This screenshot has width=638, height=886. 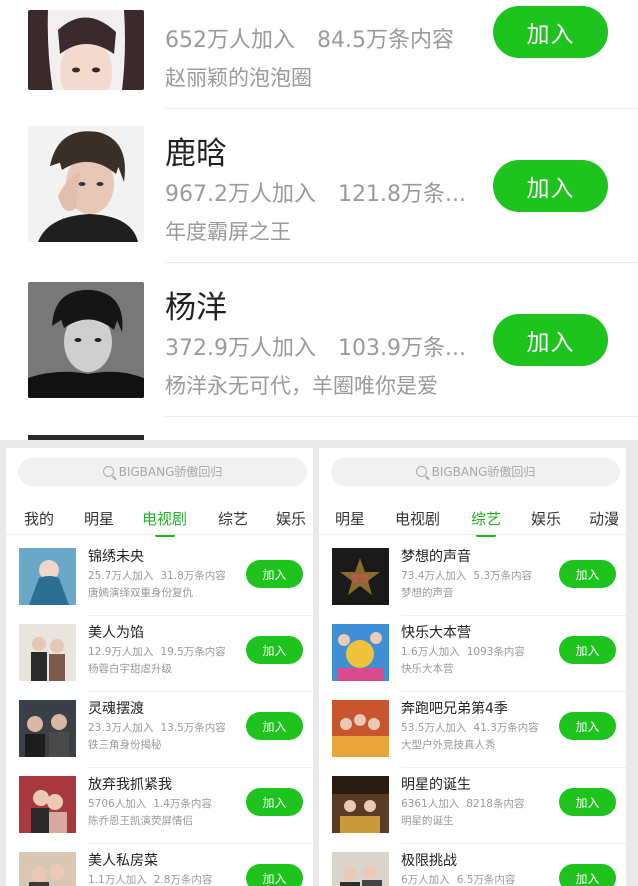 What do you see at coordinates (472, 865) in the screenshot?
I see `list-item: 极限挑战 6万人加入 6.5万条内容 加入` at bounding box center [472, 865].